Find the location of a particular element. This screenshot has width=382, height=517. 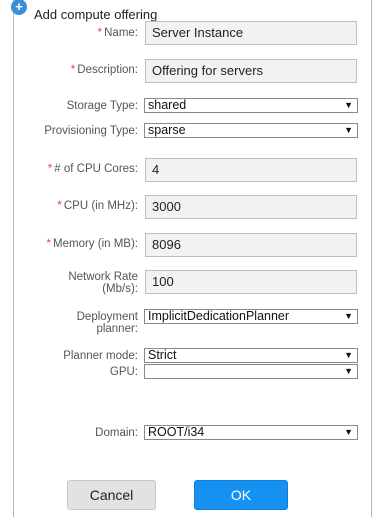

dialog-title: Add compute offering is located at coordinates (96, 14).